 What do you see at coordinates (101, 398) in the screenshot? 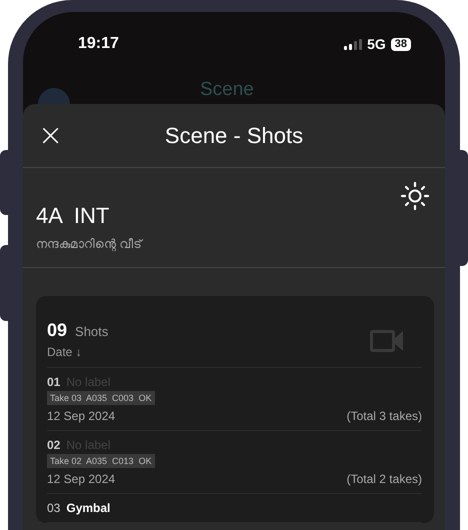
I see `take-tag: Take 03 A035 C003 OK` at bounding box center [101, 398].